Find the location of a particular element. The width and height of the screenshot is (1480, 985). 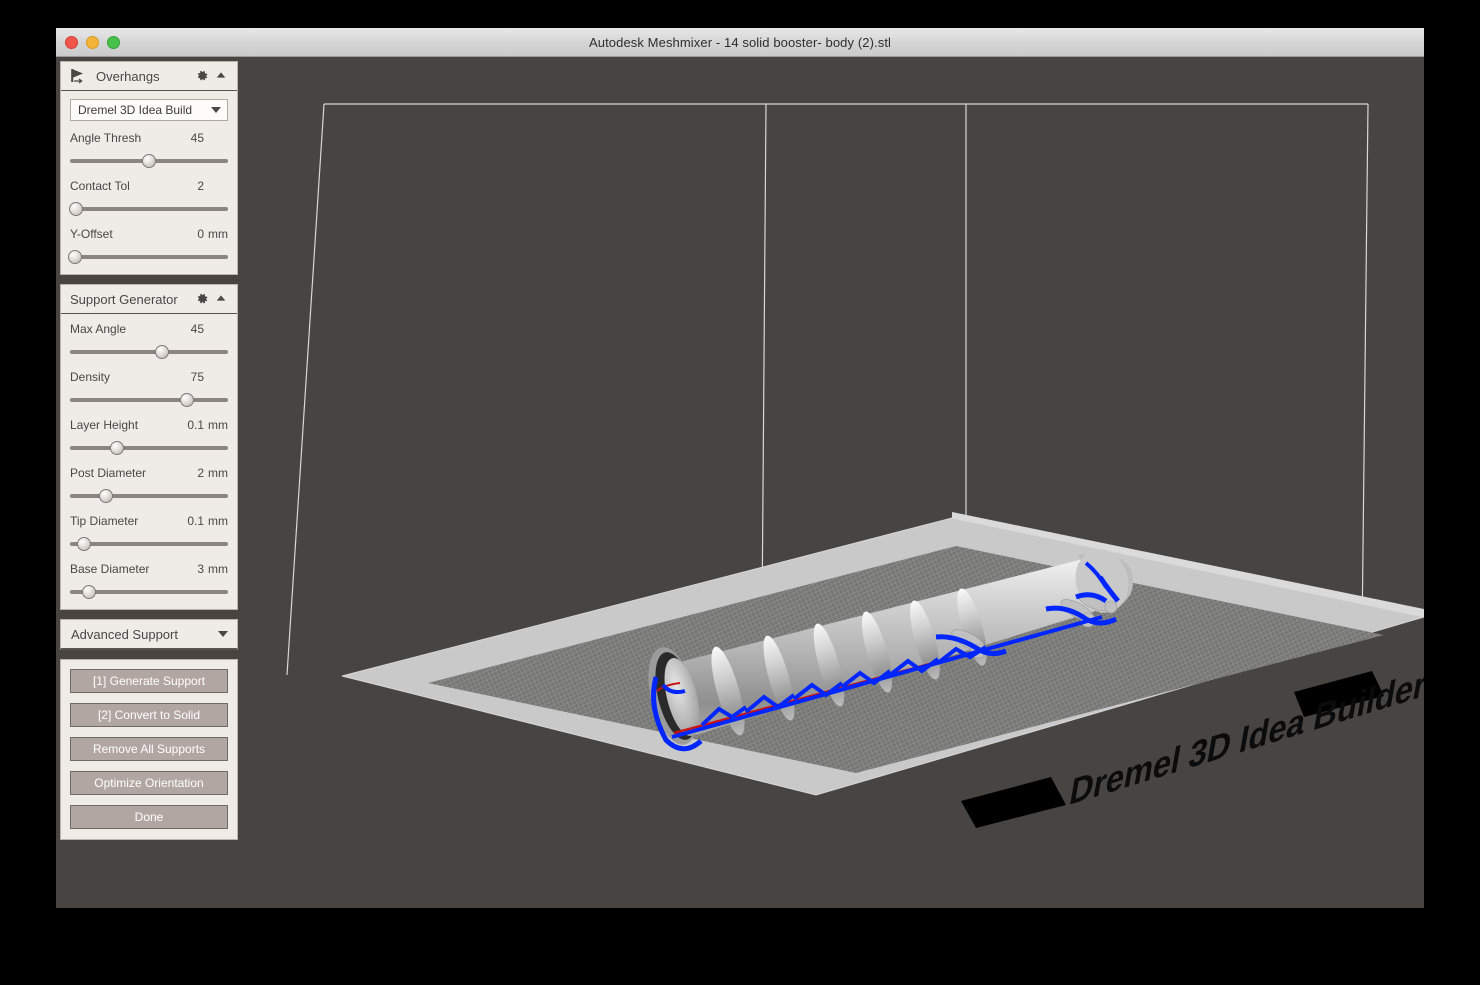

support-generator-panel-header: Support Generator is located at coordinates (149, 299).